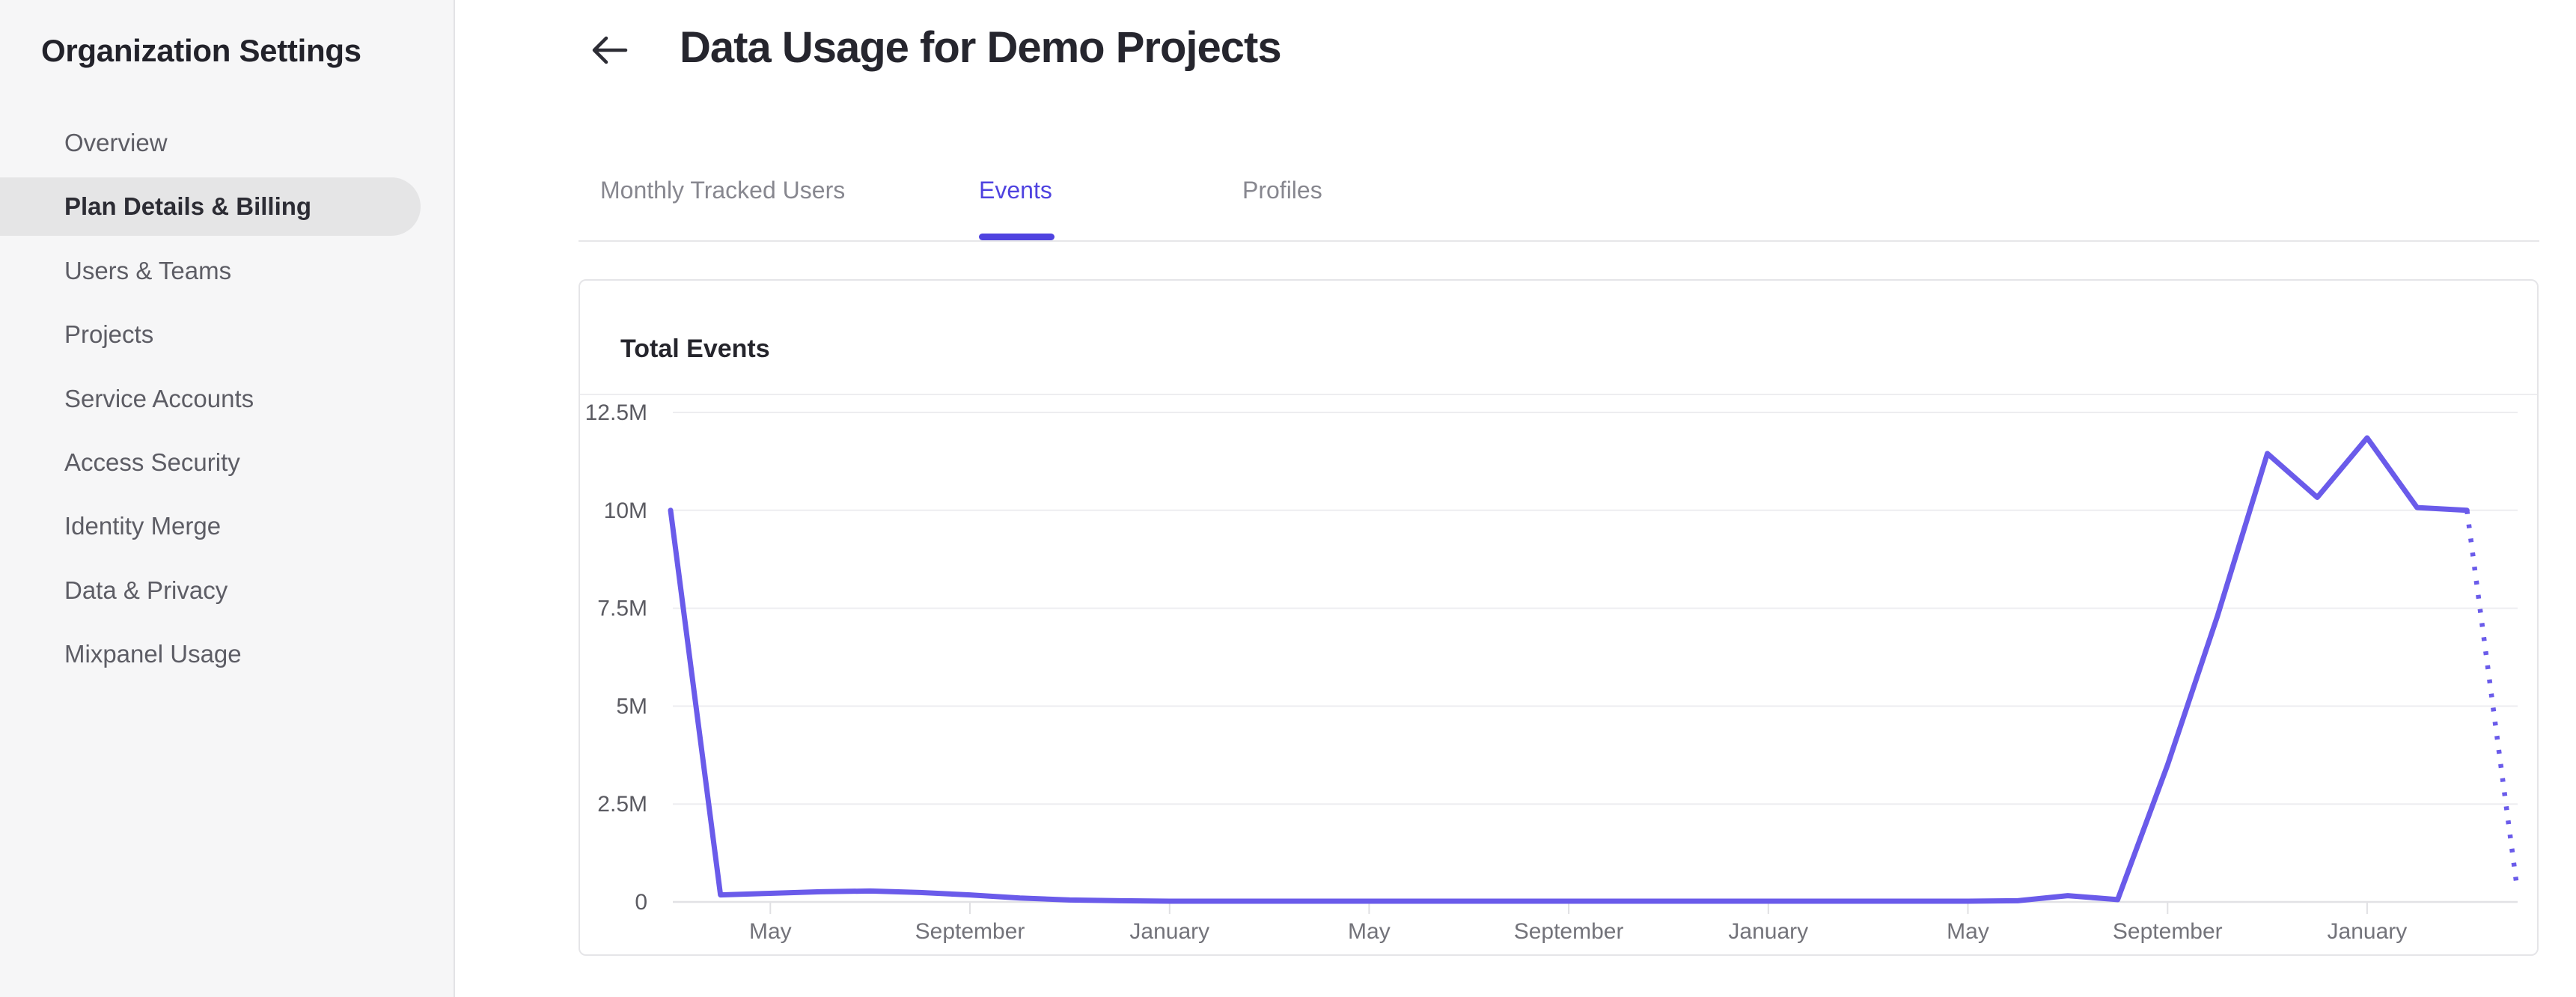  Describe the element at coordinates (616, 412) in the screenshot. I see `y-axis-label: 12.5M` at that location.